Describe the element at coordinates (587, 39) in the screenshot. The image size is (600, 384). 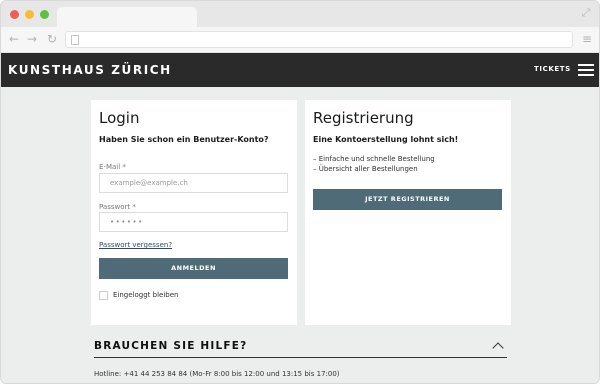
I see `menu-icon: ≡` at that location.